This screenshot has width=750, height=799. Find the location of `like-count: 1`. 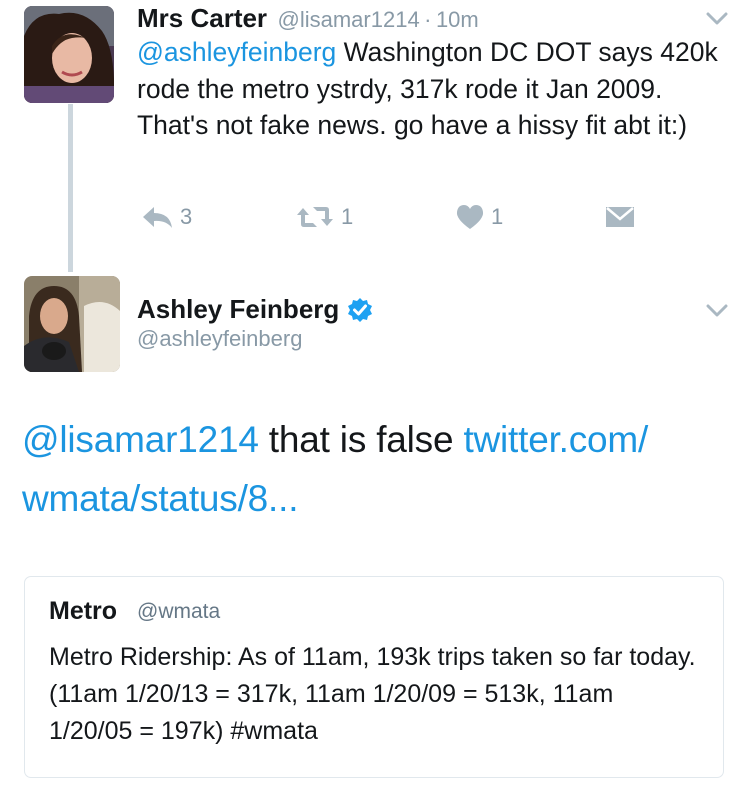

like-count: 1 is located at coordinates (497, 216).